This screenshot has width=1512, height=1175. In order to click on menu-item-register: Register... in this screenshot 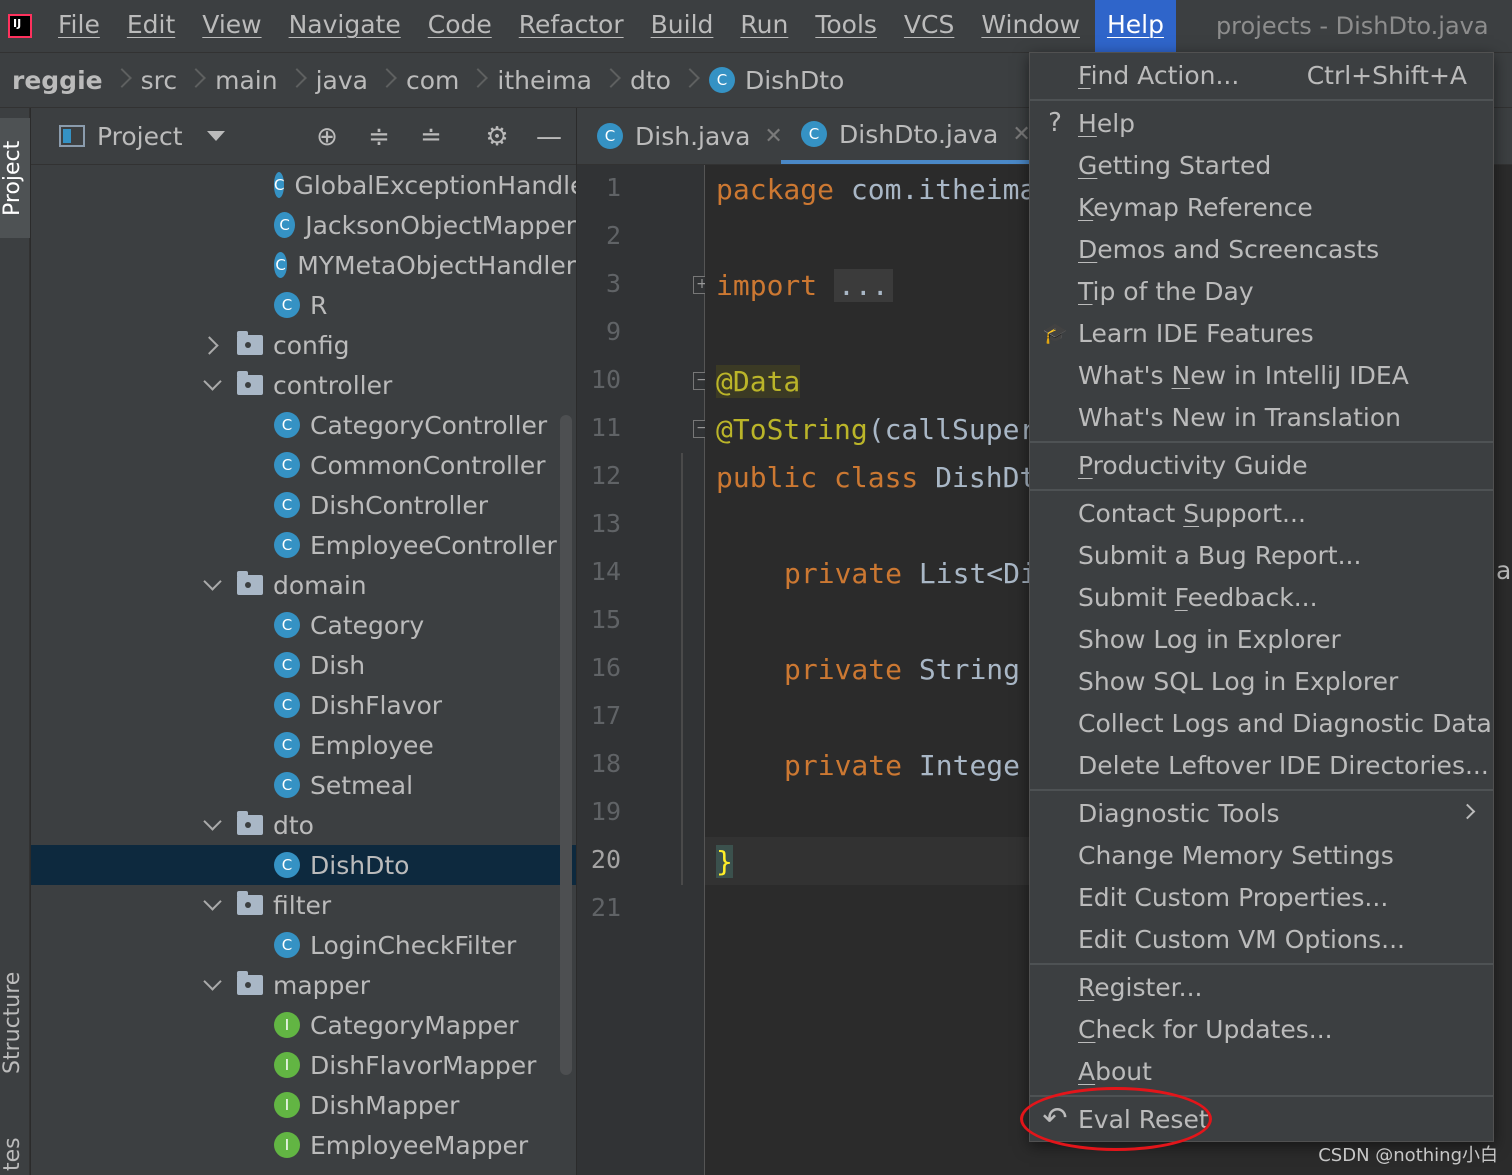, I will do `click(1261, 987)`.